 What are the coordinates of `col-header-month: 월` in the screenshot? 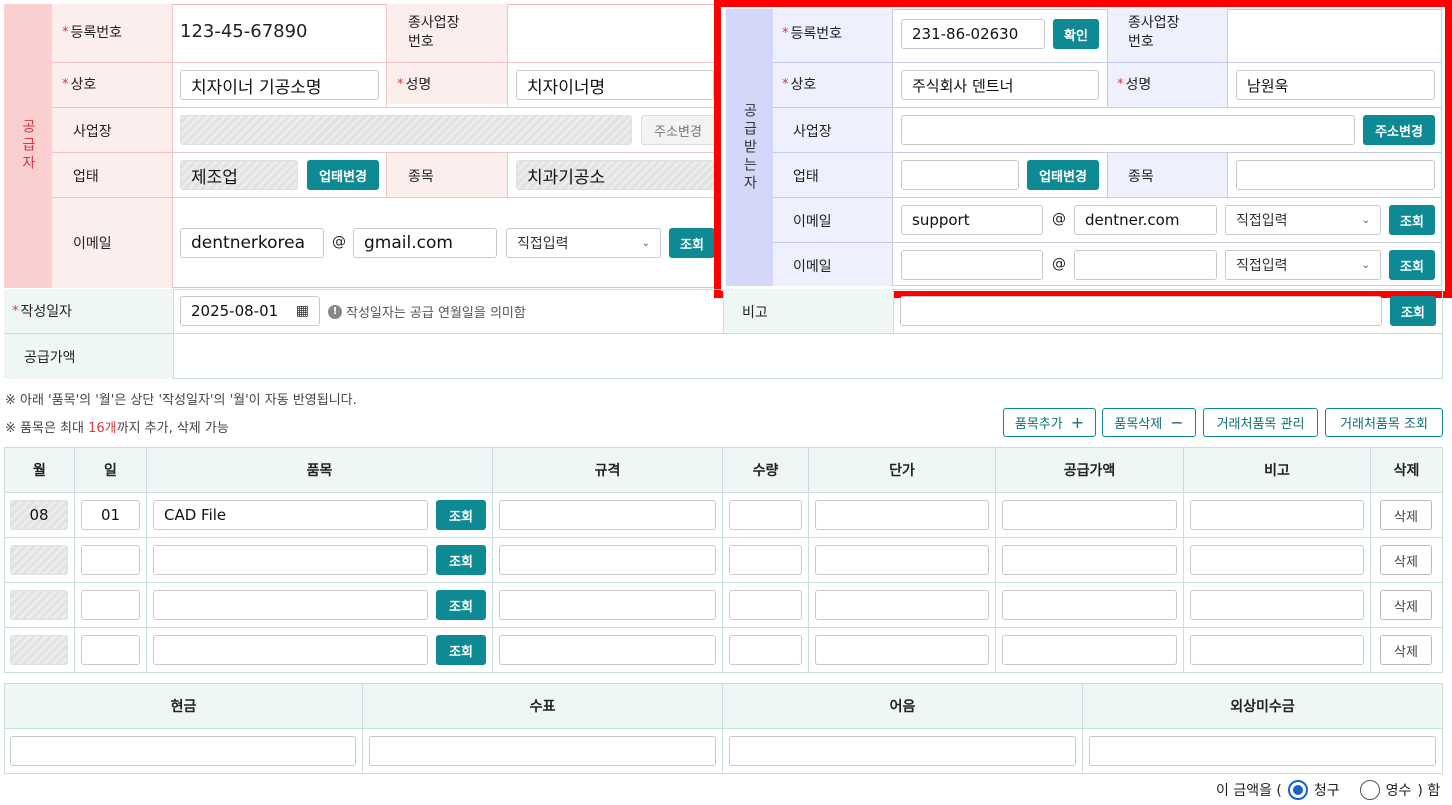 It's located at (39, 470).